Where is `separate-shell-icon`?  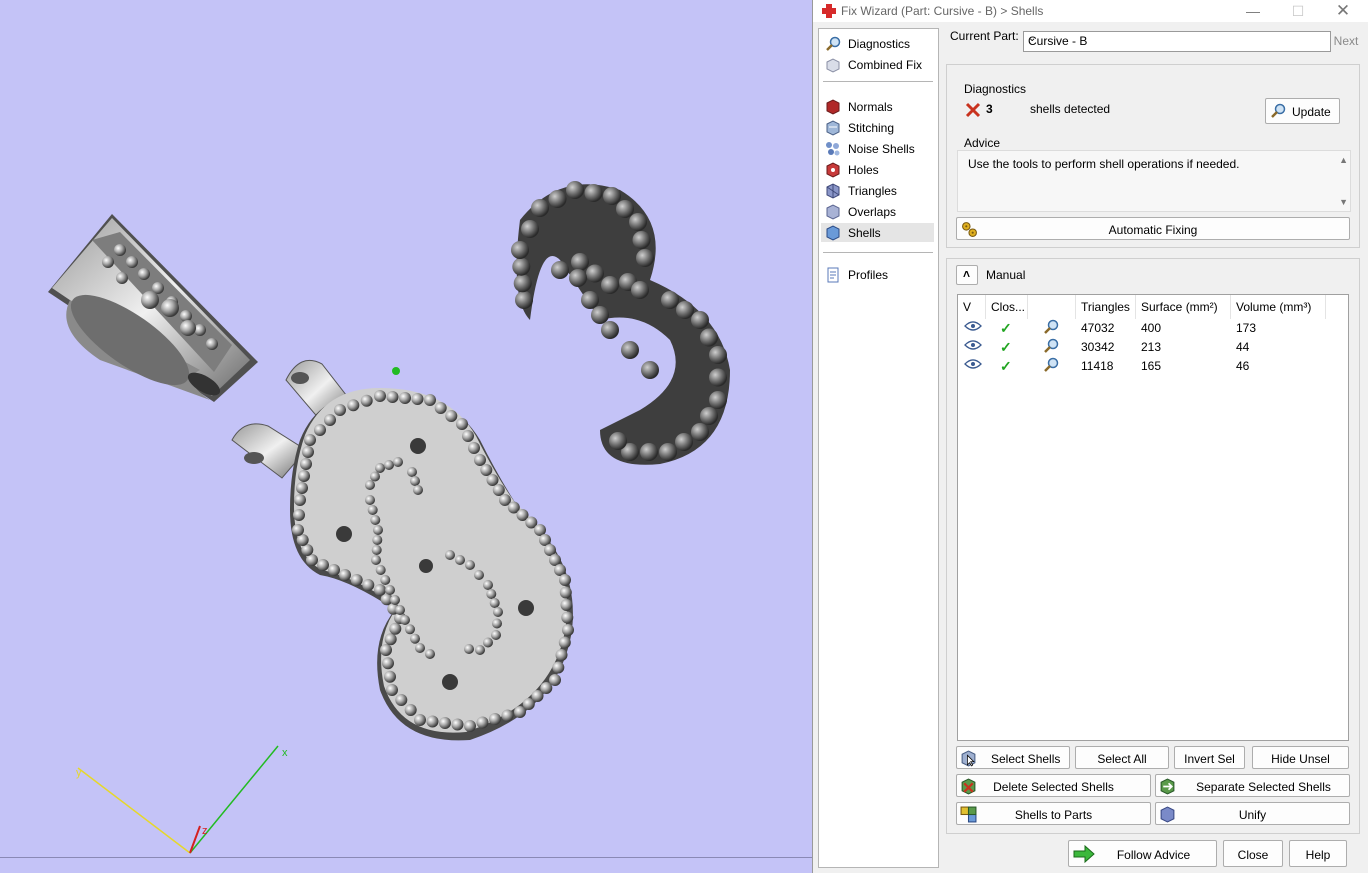
separate-shell-icon is located at coordinates (1167, 786).